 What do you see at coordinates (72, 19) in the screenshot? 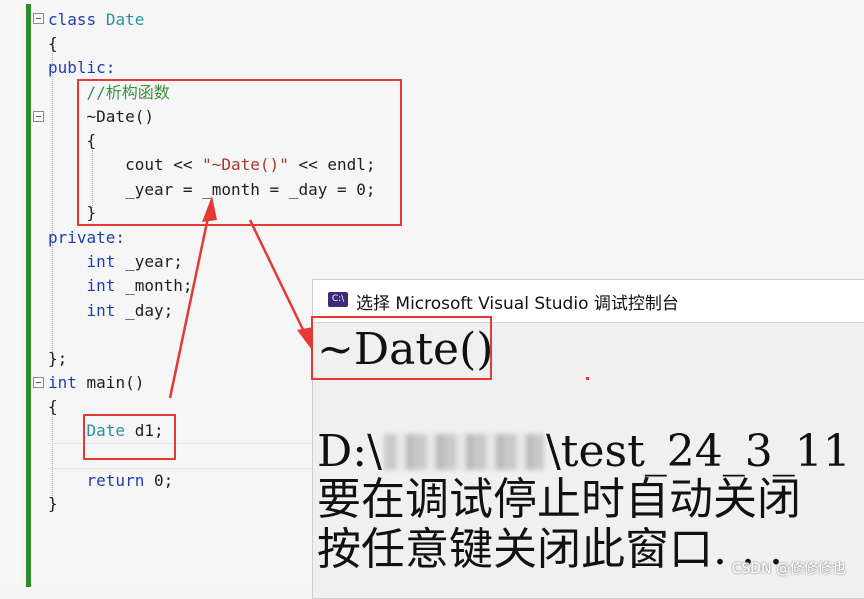
I see `keyword-class: class` at bounding box center [72, 19].